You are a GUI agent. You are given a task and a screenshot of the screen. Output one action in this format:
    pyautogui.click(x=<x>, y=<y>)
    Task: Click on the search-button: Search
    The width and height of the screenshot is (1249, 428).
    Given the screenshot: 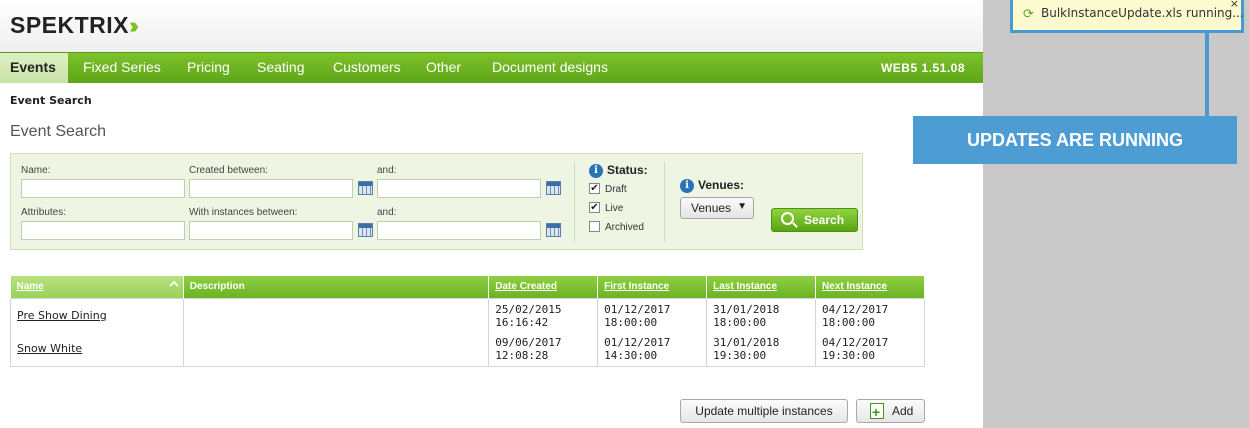 What is the action you would take?
    pyautogui.click(x=814, y=220)
    